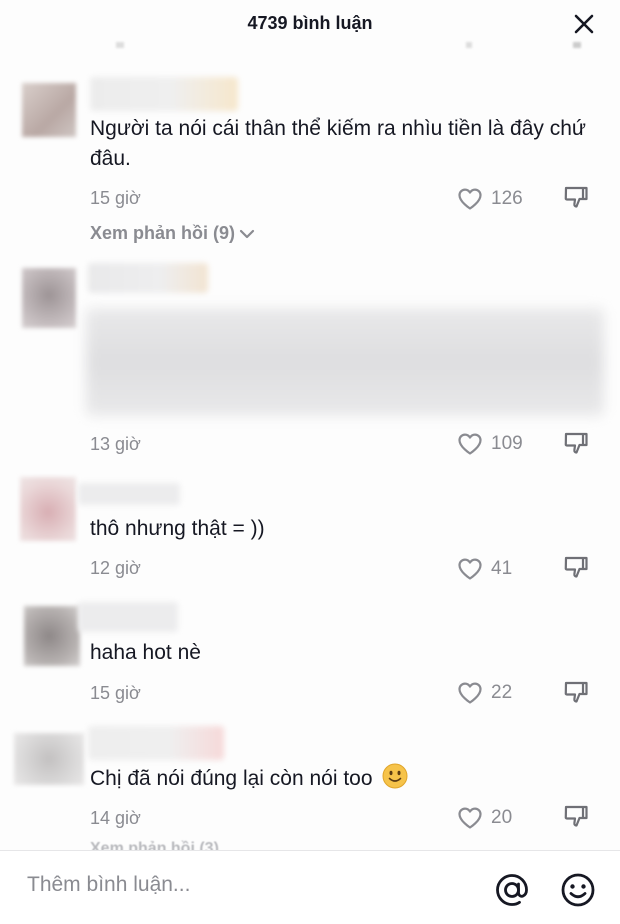 The width and height of the screenshot is (620, 924). Describe the element at coordinates (395, 776) in the screenshot. I see `slightly-smiling-face-icon` at that location.